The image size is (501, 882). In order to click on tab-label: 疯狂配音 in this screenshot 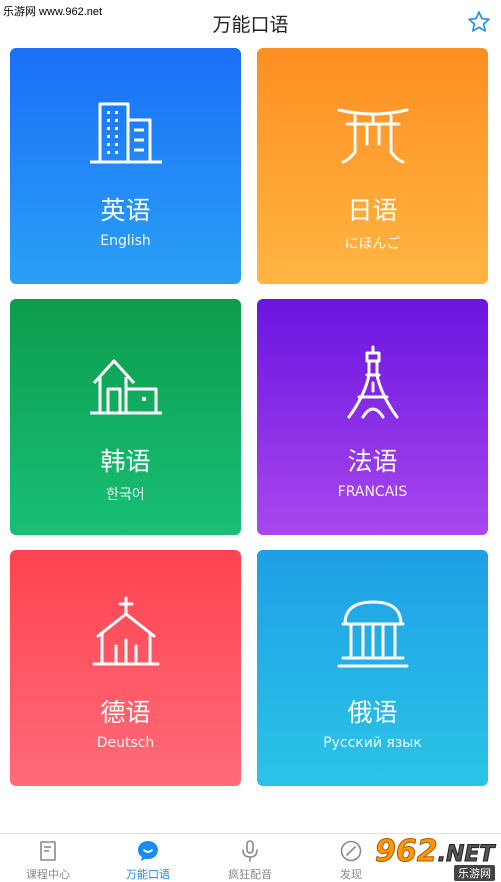, I will do `click(250, 874)`.